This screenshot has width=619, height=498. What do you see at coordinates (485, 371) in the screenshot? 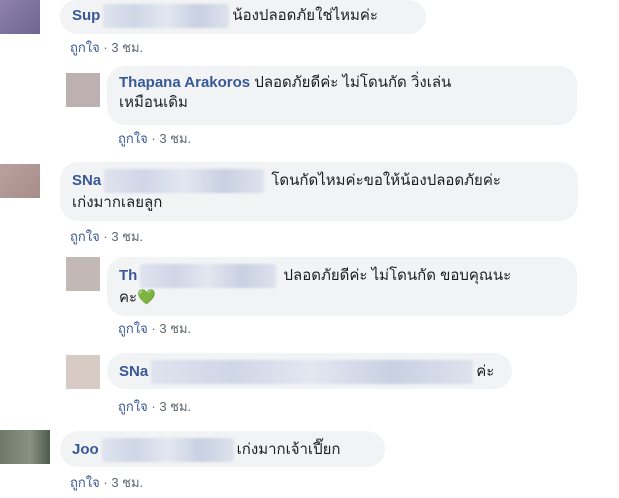
I see `comment-text: ค่ะ` at bounding box center [485, 371].